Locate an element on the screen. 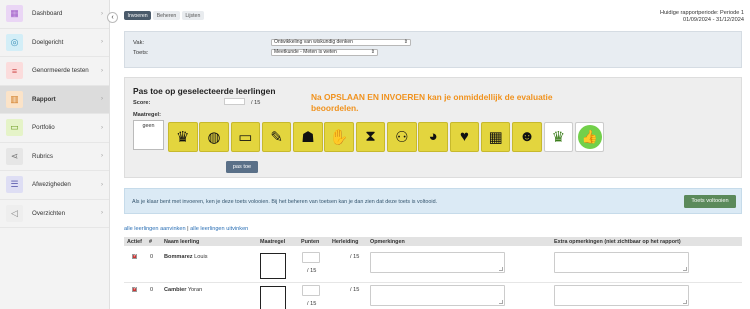 Image resolution: width=750 pixels, height=309 pixels. student-name: Cambier Yoran is located at coordinates (183, 290).